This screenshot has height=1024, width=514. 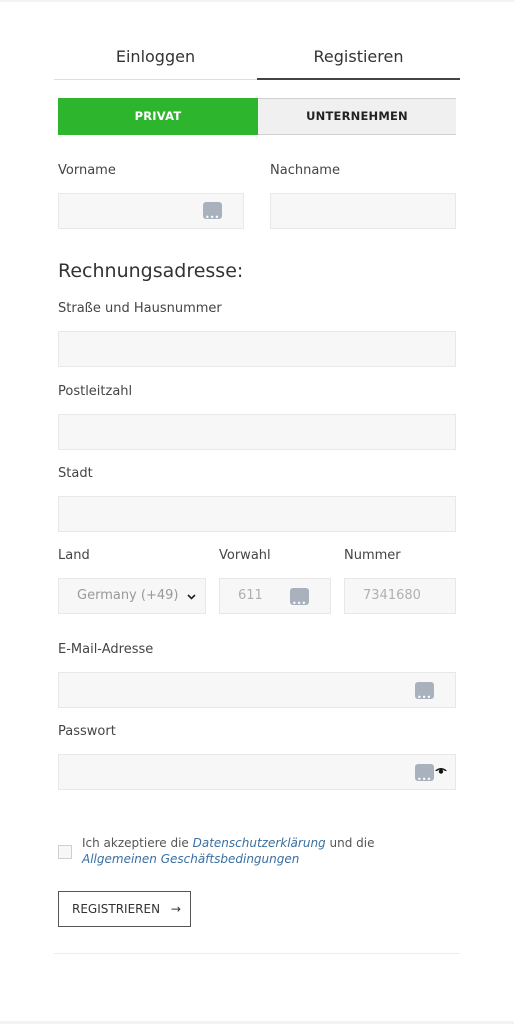 I want to click on lastname-input, so click(x=363, y=211).